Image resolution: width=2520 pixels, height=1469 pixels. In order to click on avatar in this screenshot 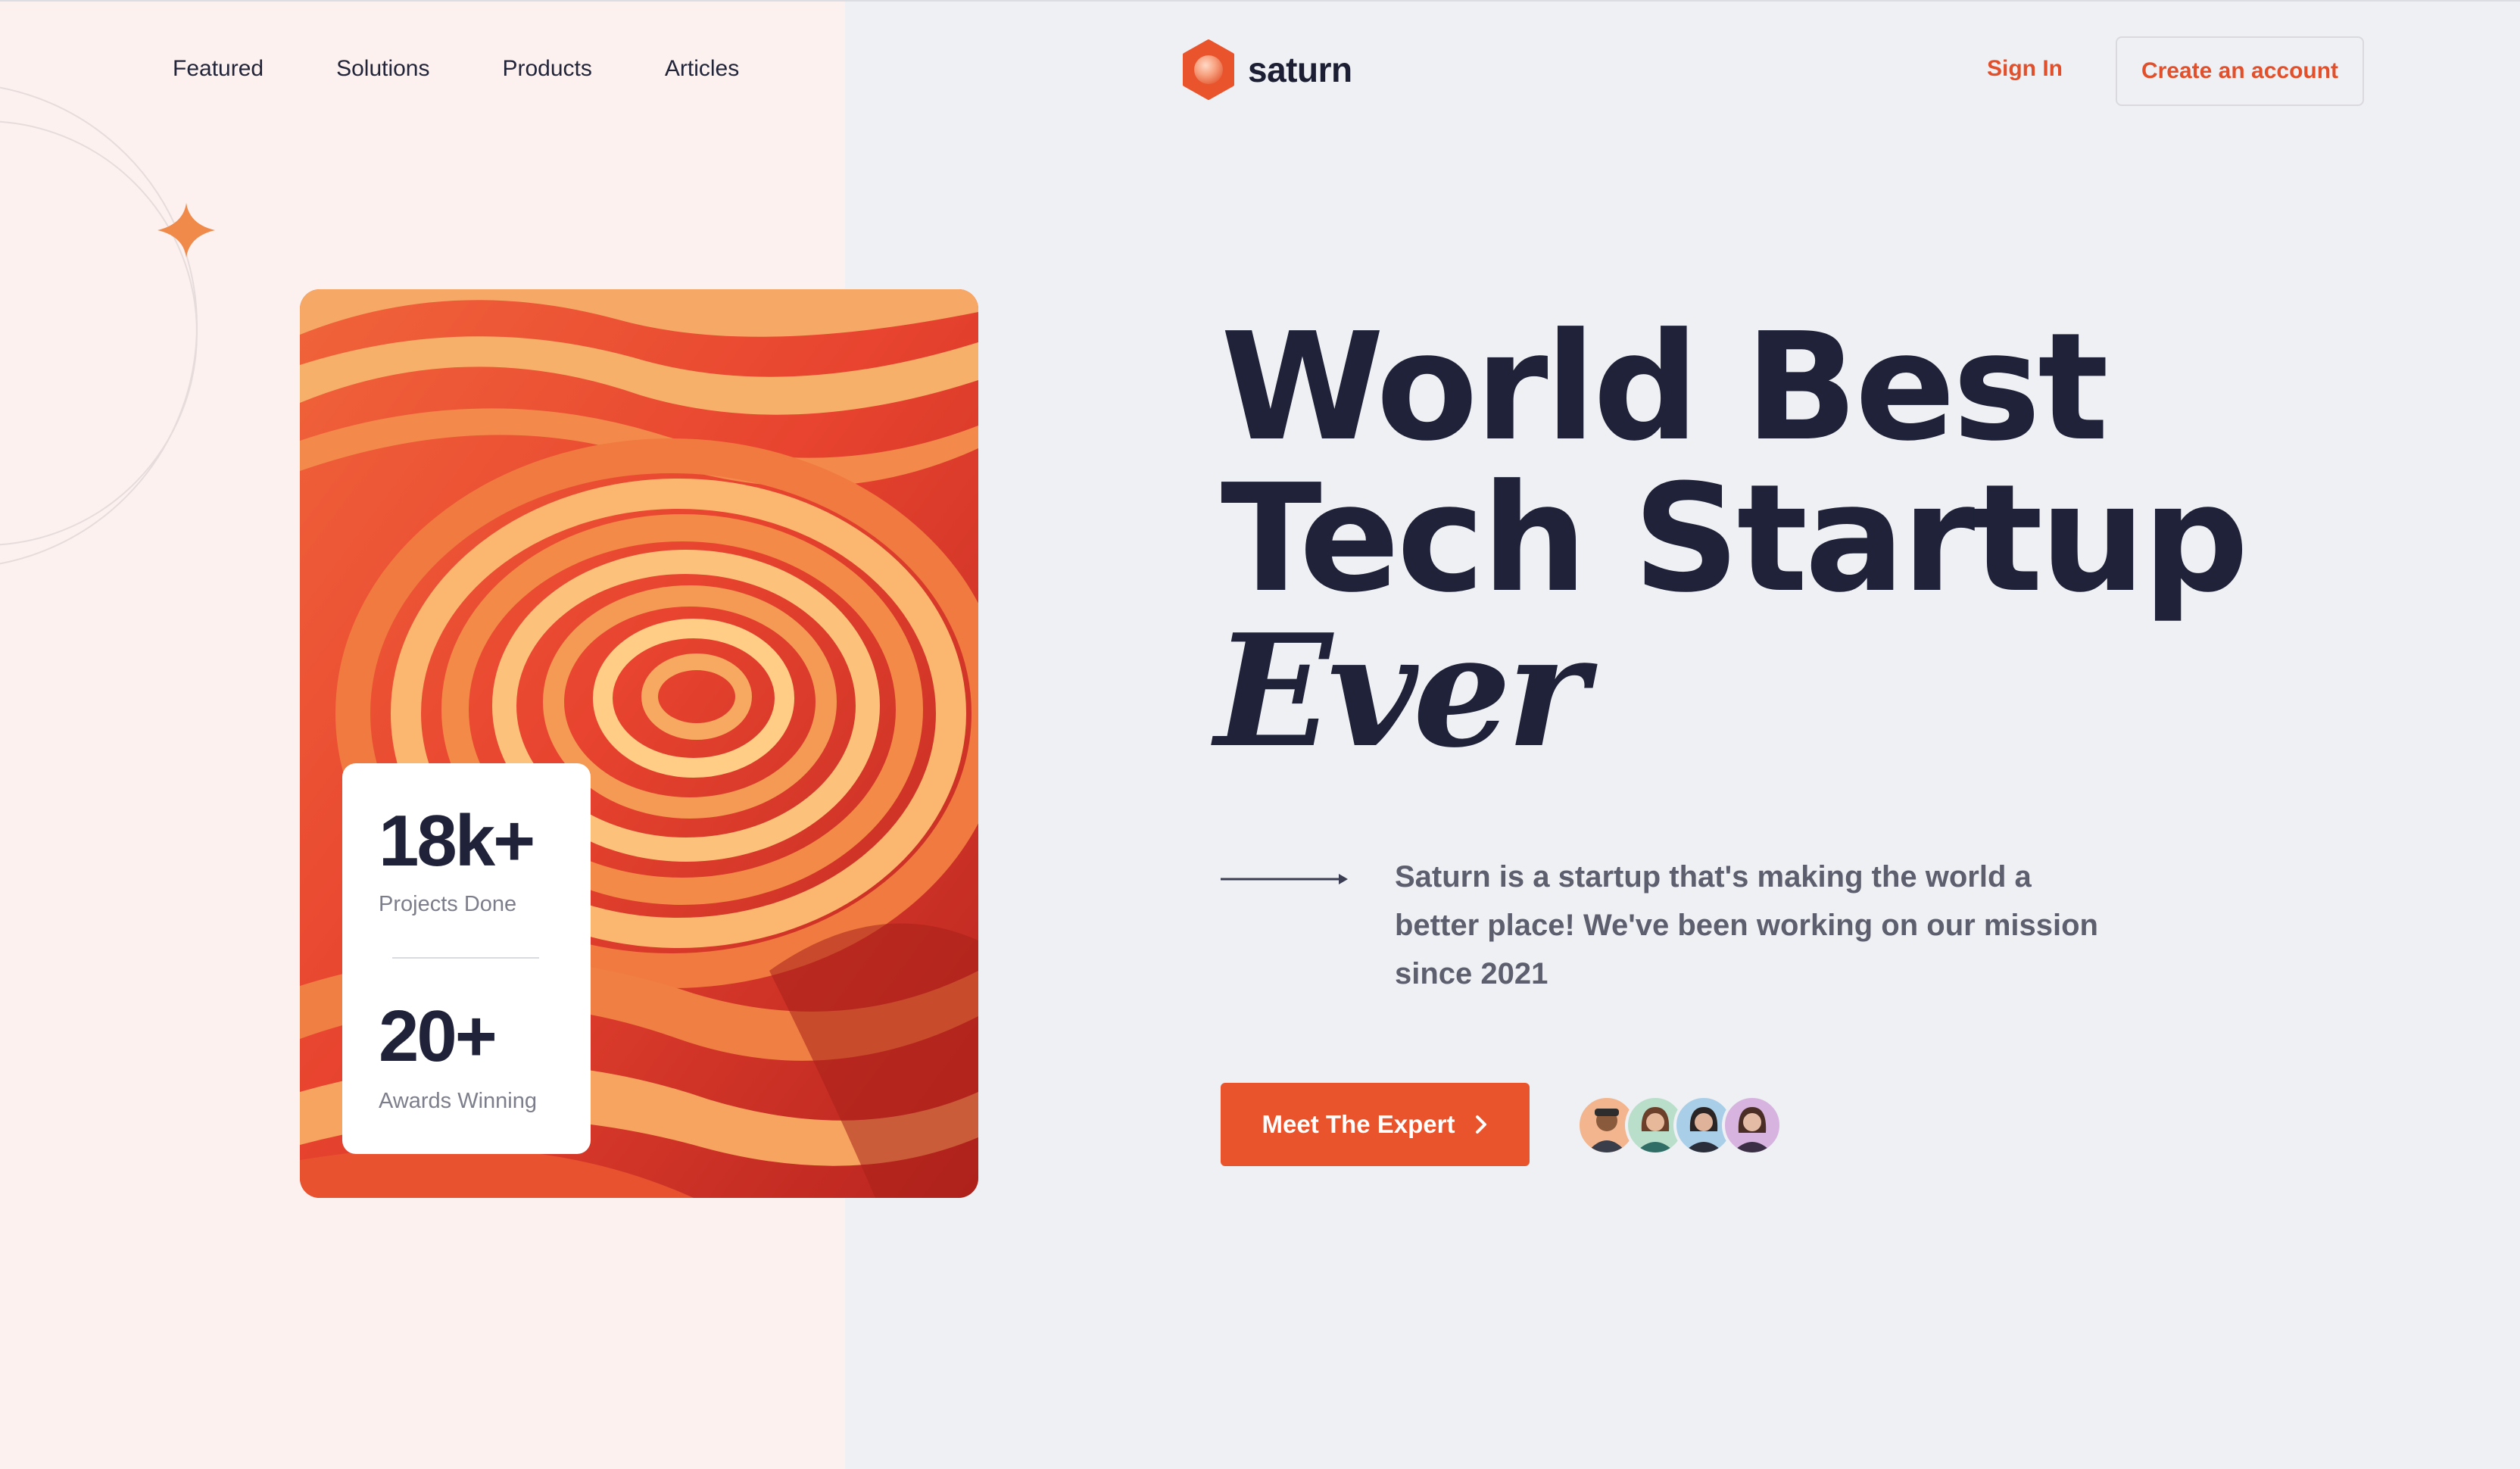, I will do `click(1752, 1125)`.